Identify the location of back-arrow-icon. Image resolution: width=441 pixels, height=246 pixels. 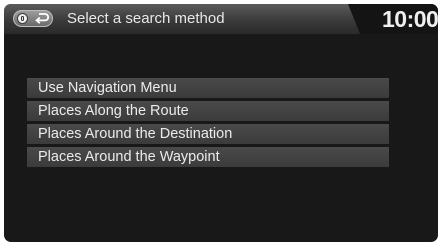
(42, 18).